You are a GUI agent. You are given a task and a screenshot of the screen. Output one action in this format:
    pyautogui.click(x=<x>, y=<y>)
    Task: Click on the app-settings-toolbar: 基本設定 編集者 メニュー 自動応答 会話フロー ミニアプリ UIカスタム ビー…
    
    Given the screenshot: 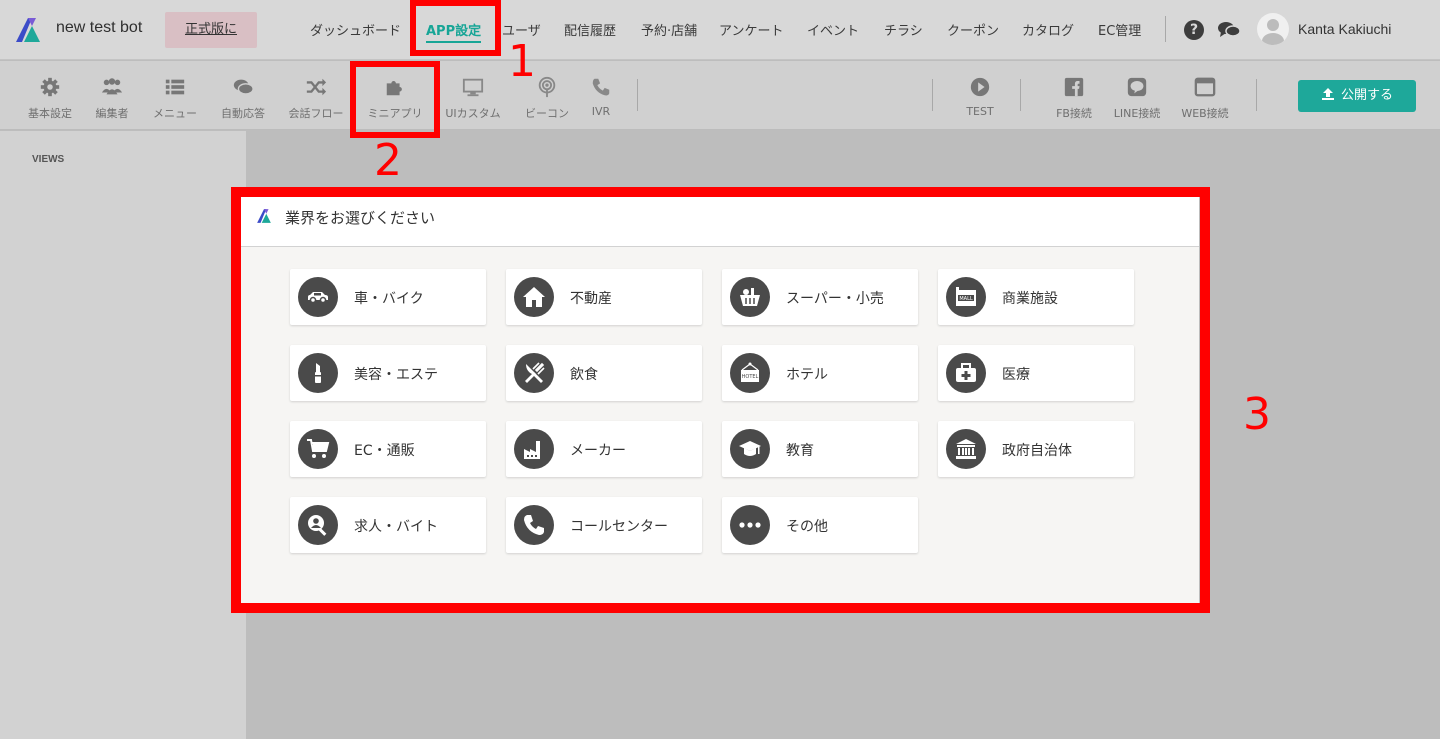 What is the action you would take?
    pyautogui.click(x=720, y=95)
    